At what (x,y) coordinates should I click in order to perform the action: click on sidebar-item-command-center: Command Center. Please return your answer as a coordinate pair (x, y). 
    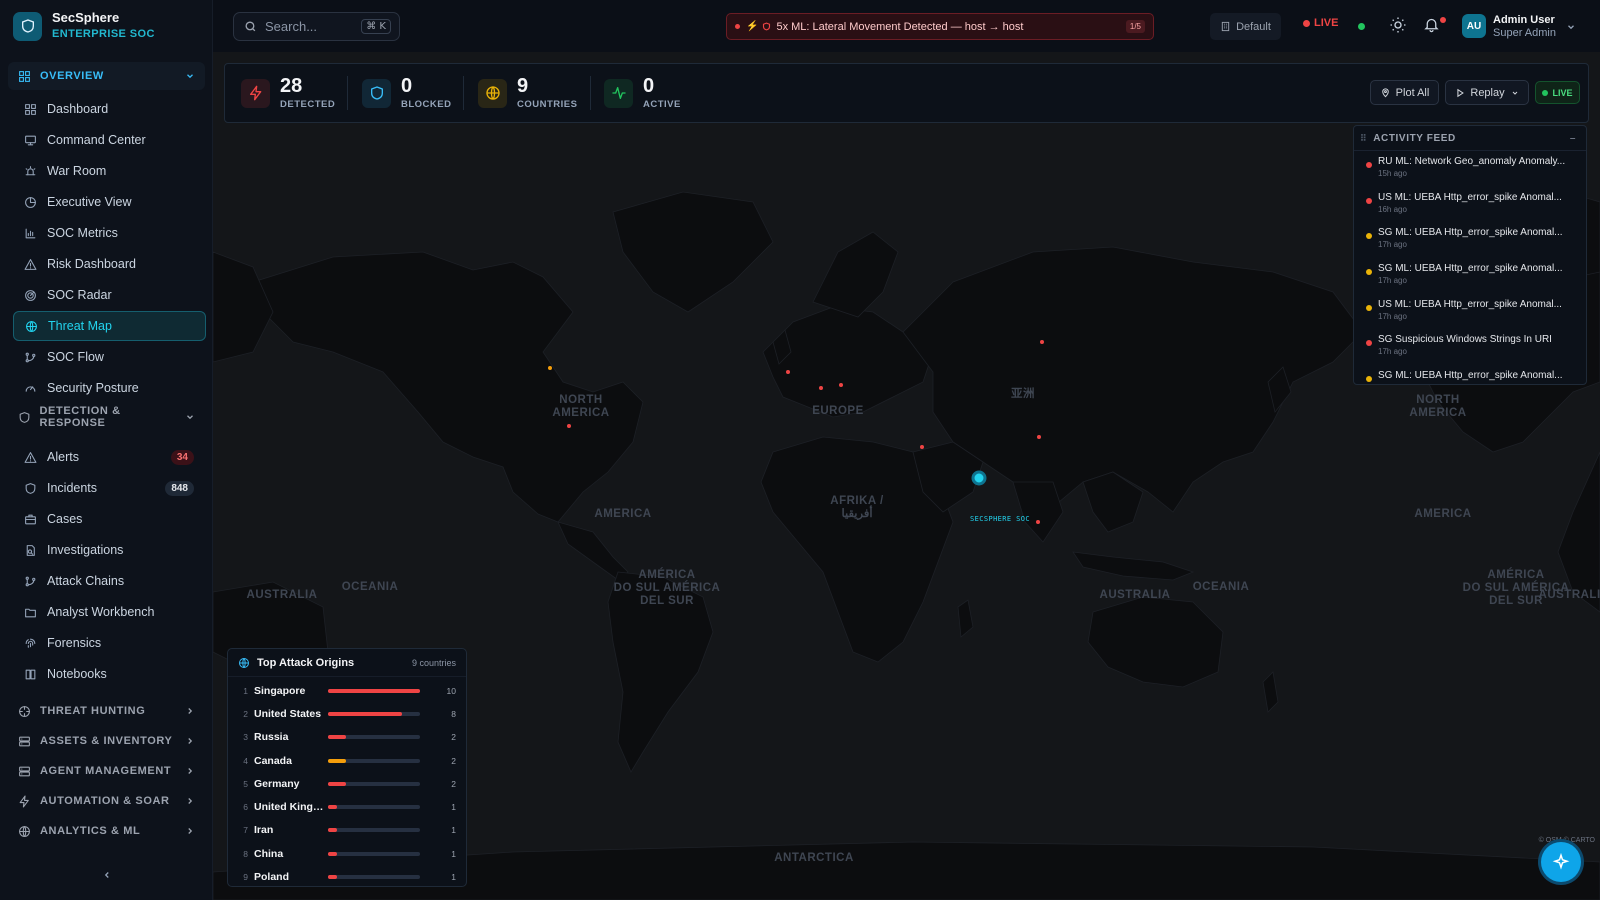
    Looking at the image, I should click on (109, 140).